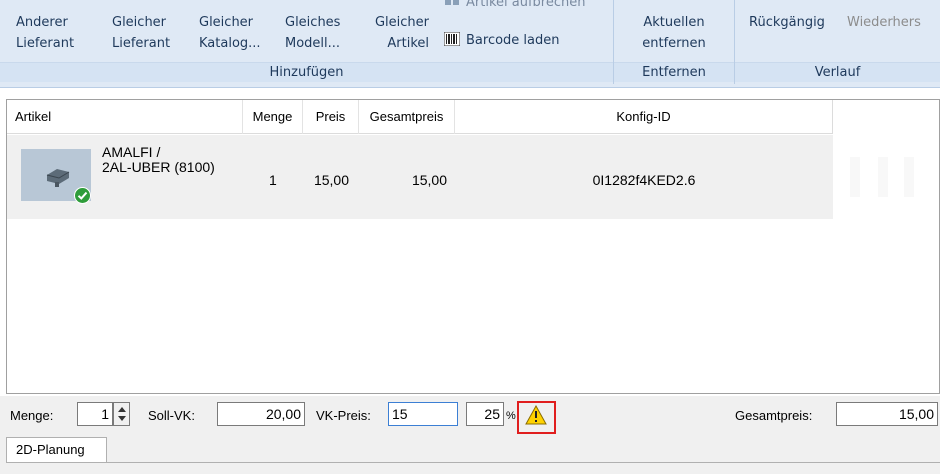 This screenshot has width=940, height=474. I want to click on split-article-icon, so click(452, 4).